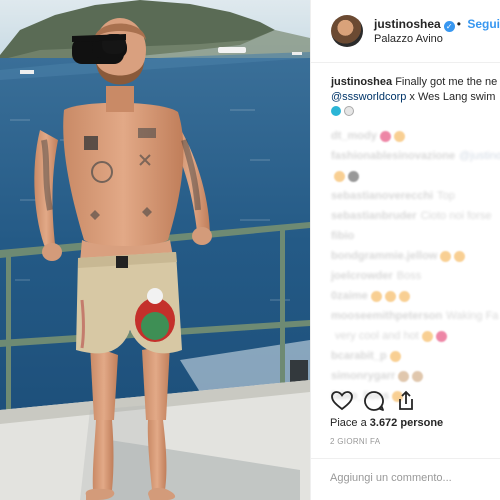 This screenshot has height=500, width=500. What do you see at coordinates (354, 136) in the screenshot?
I see `comment-username: dt_mody` at bounding box center [354, 136].